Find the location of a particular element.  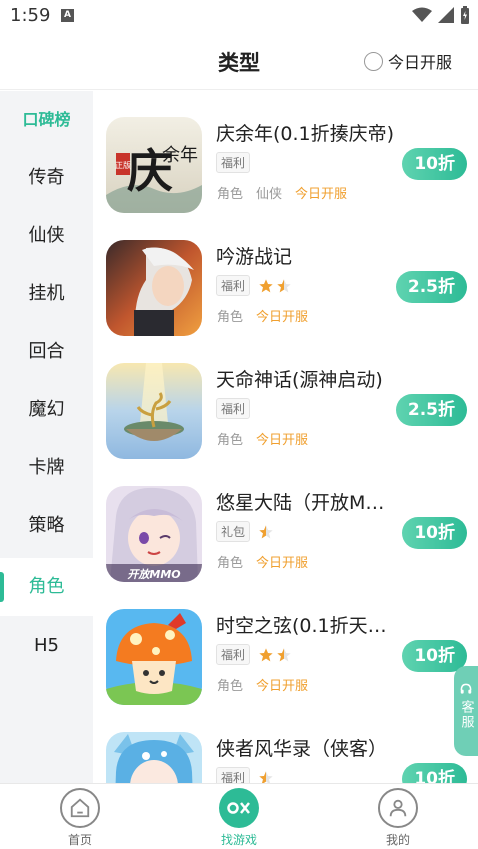

game-item: 时空之弦(0.1折天天送) 福利 角色 今日开服 10折 is located at coordinates (285, 644).